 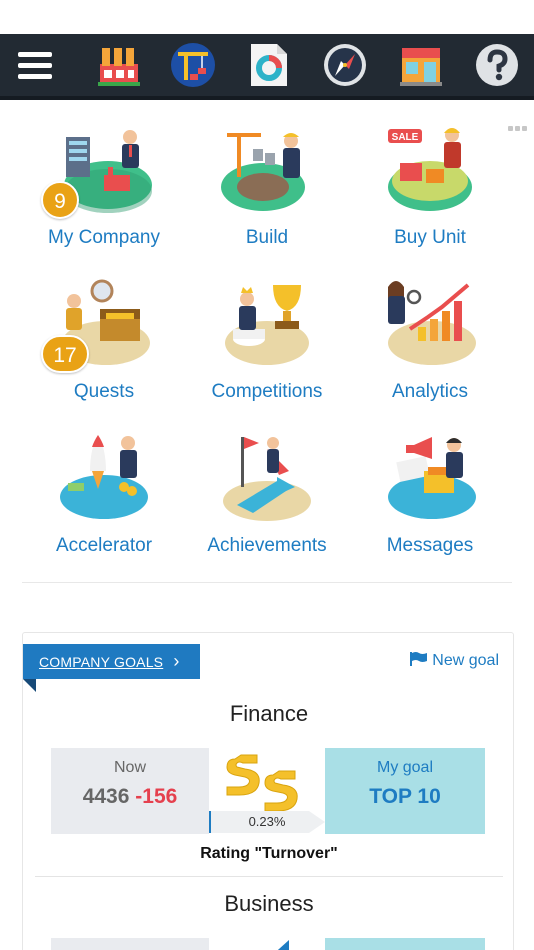 I want to click on new-goal-button: New goal, so click(x=454, y=660).